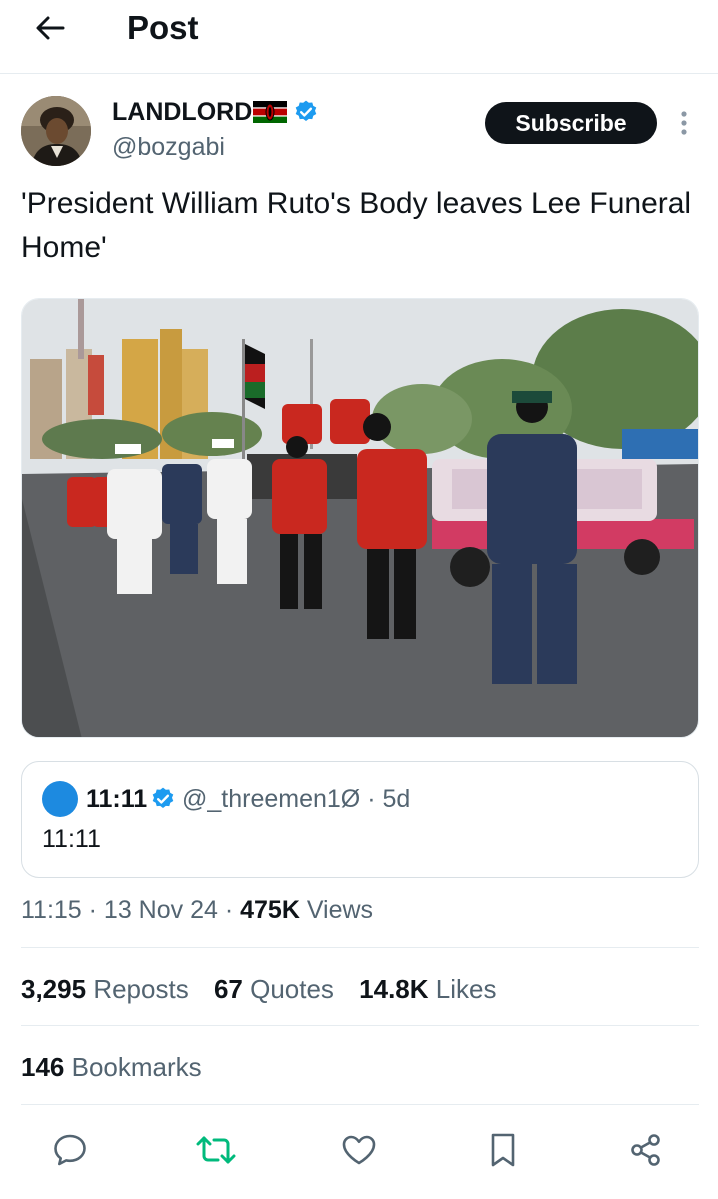 Image resolution: width=718 pixels, height=1199 pixels. What do you see at coordinates (117, 799) in the screenshot?
I see `quoted-author-name: 11:11` at bounding box center [117, 799].